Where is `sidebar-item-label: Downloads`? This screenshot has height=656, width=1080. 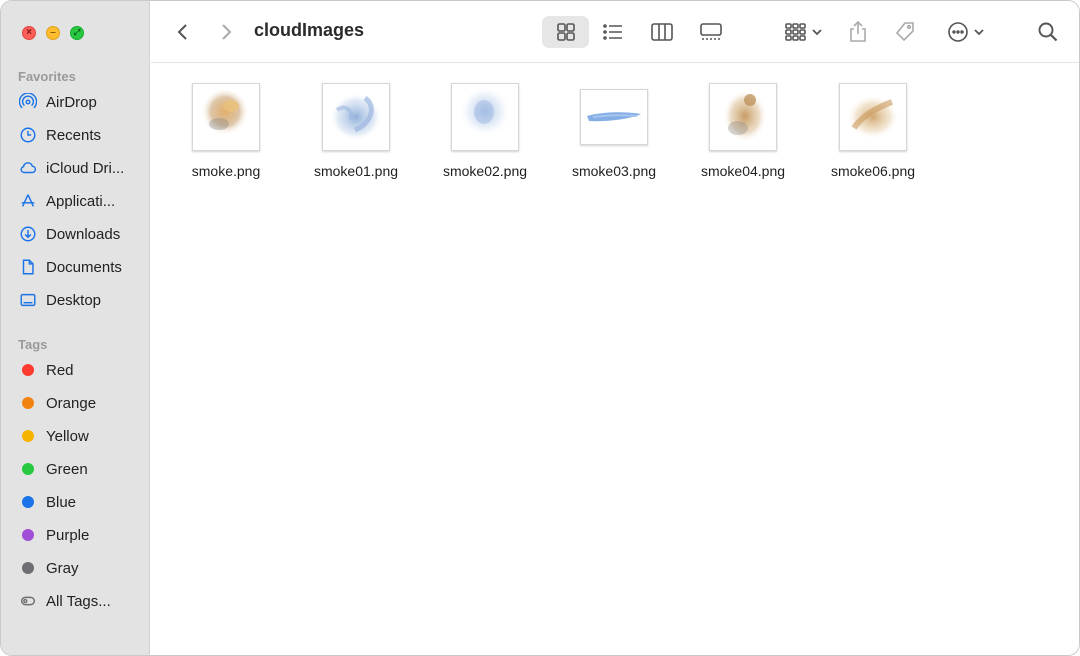
sidebar-item-label: Downloads is located at coordinates (83, 234).